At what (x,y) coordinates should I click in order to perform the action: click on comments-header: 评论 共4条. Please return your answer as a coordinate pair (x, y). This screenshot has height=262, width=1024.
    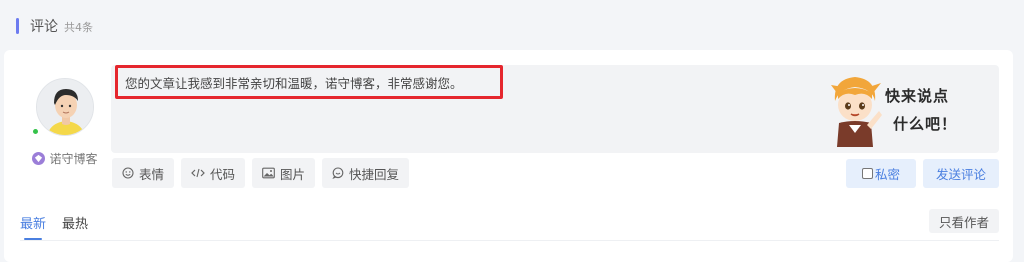
    Looking at the image, I should click on (54, 26).